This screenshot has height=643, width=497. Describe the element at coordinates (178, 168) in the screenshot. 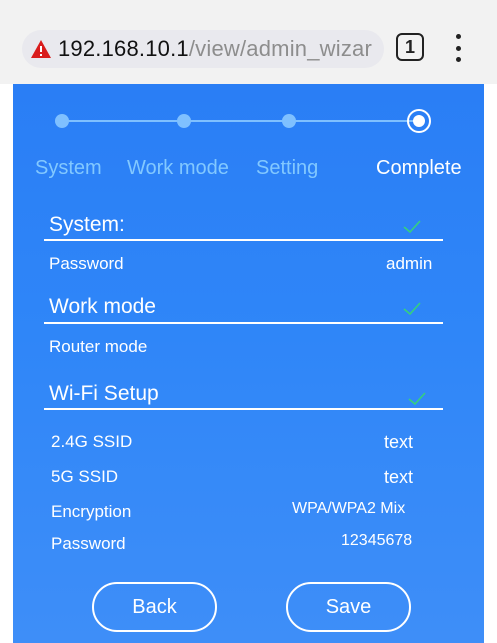

I see `step-label-work-mode: Work mode` at that location.